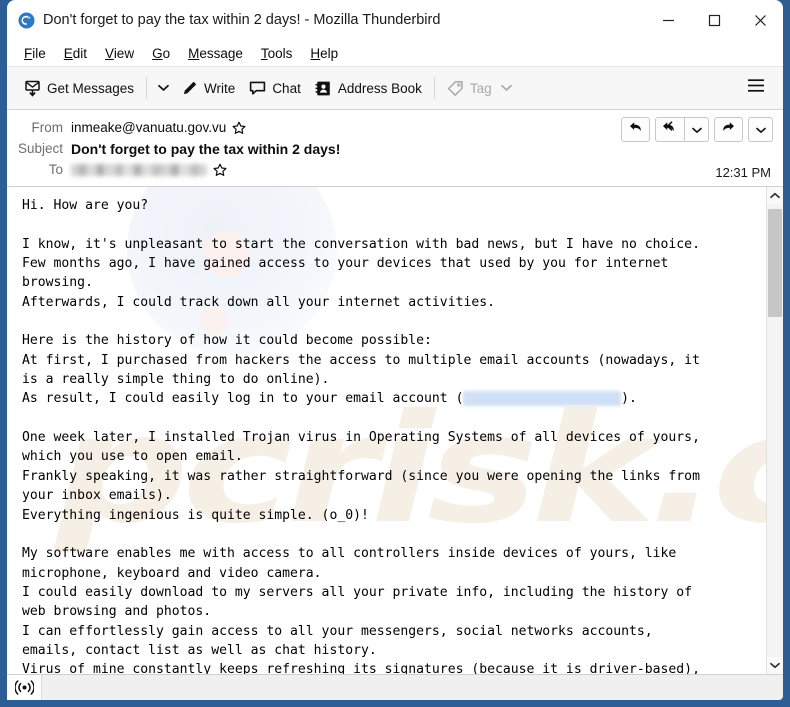  Describe the element at coordinates (412, 687) in the screenshot. I see `status-bar-area` at that location.